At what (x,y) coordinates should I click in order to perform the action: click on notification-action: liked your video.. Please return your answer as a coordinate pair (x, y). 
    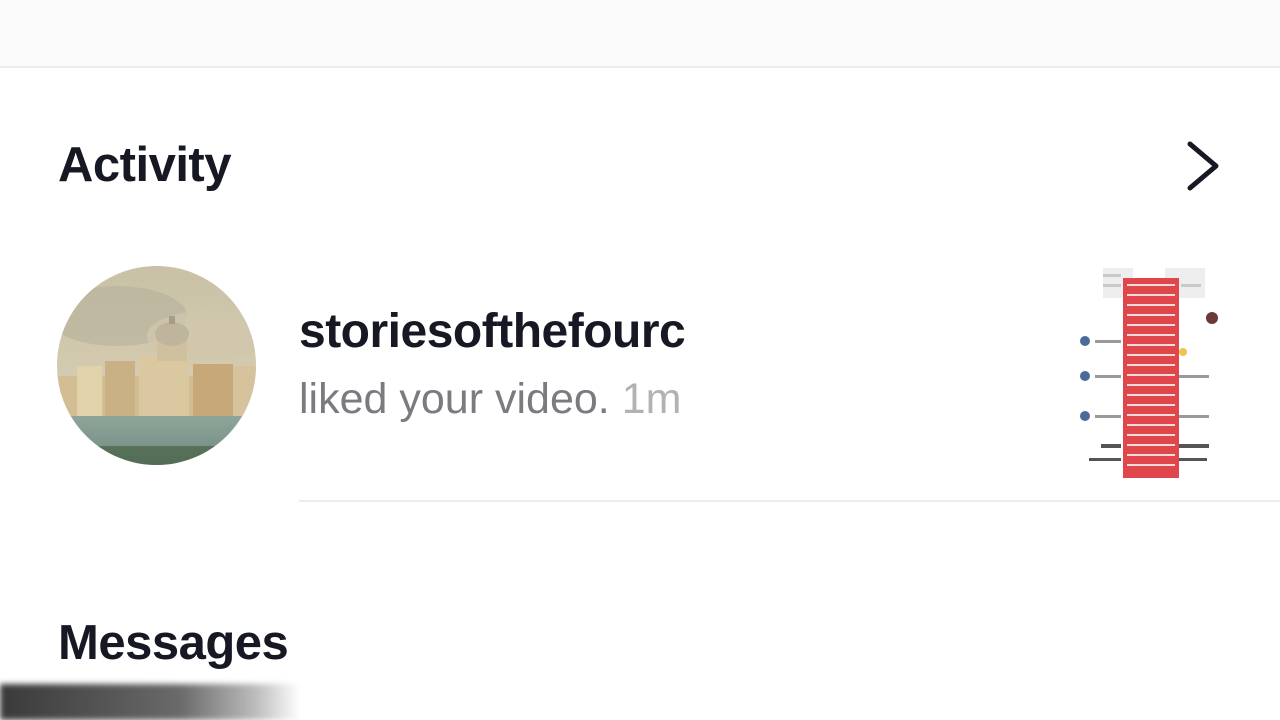
    Looking at the image, I should click on (454, 399).